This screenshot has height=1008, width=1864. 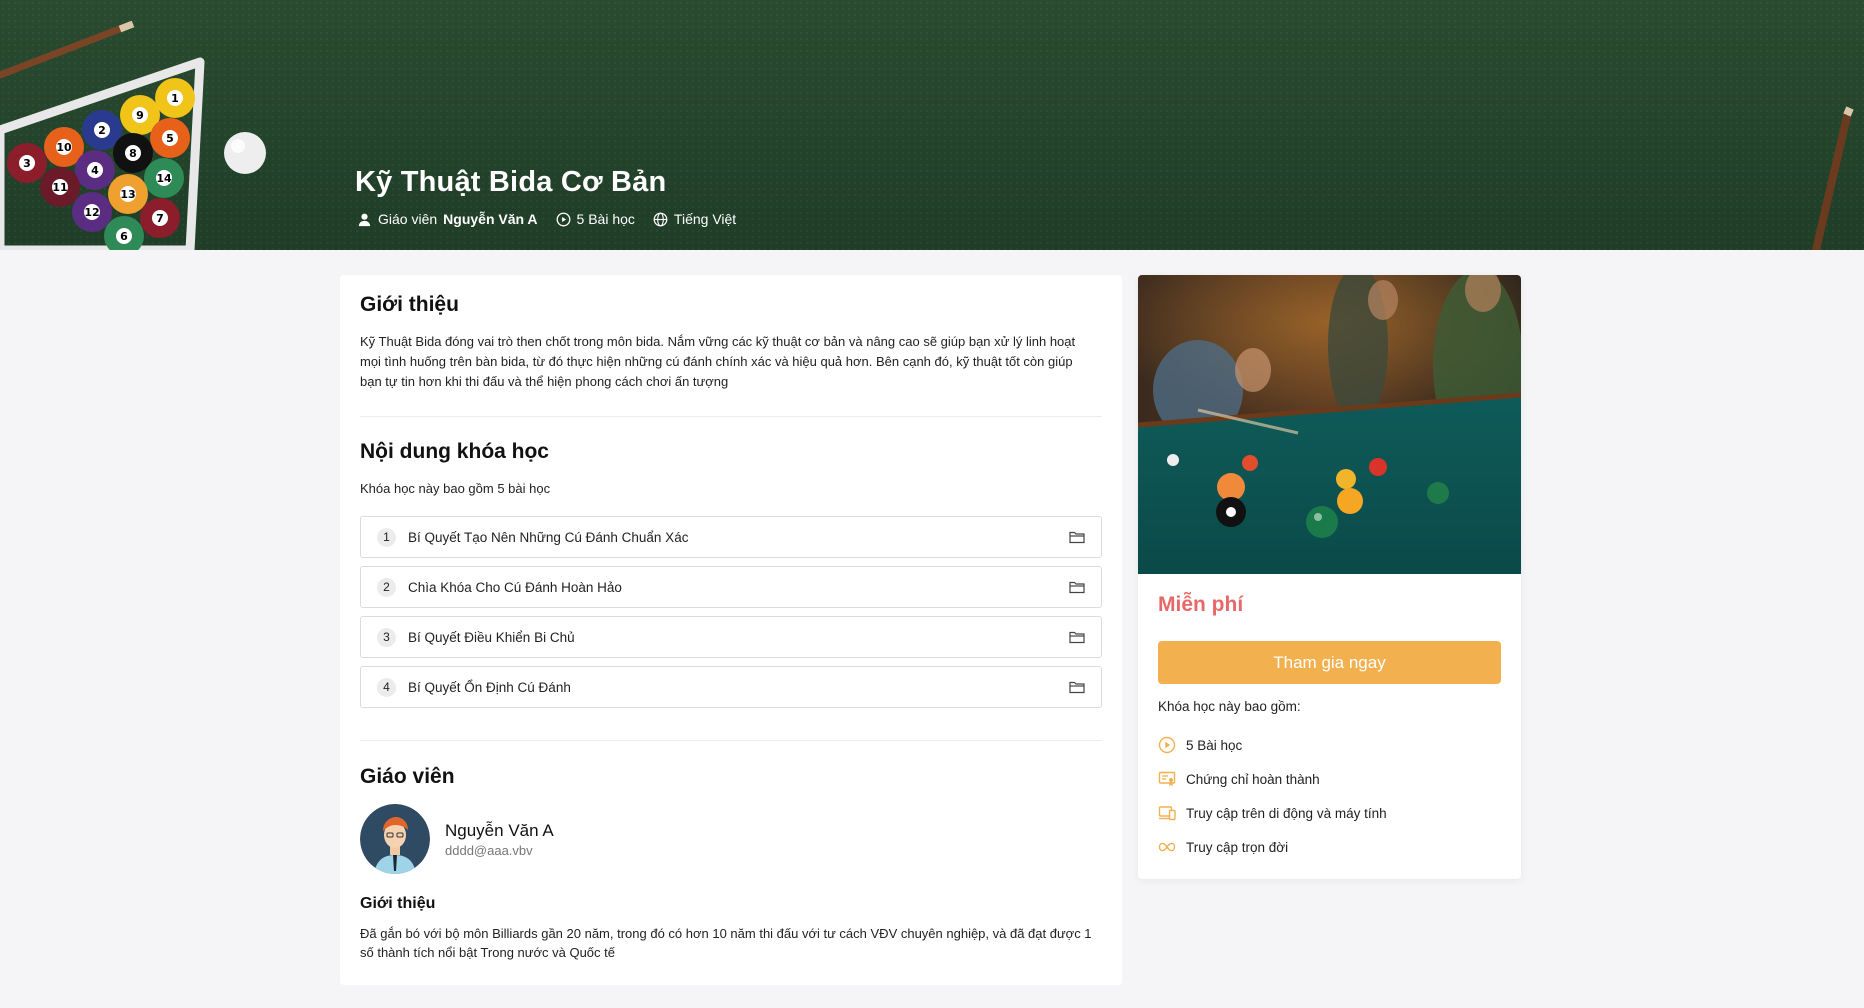 I want to click on lesson-title: Bí Quyết Tạo Nên Những Cú Đánh Chuẩn Xác, so click(x=548, y=537).